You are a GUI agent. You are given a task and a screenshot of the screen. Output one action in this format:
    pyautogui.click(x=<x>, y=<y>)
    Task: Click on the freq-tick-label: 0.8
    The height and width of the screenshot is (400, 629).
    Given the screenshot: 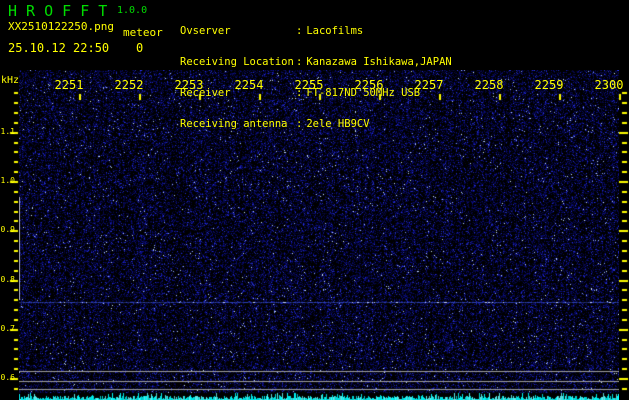 What is the action you would take?
    pyautogui.click(x=7, y=279)
    